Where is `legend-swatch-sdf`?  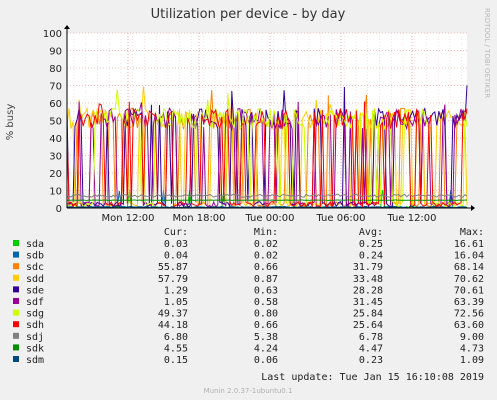
legend-swatch-sdf is located at coordinates (16, 301).